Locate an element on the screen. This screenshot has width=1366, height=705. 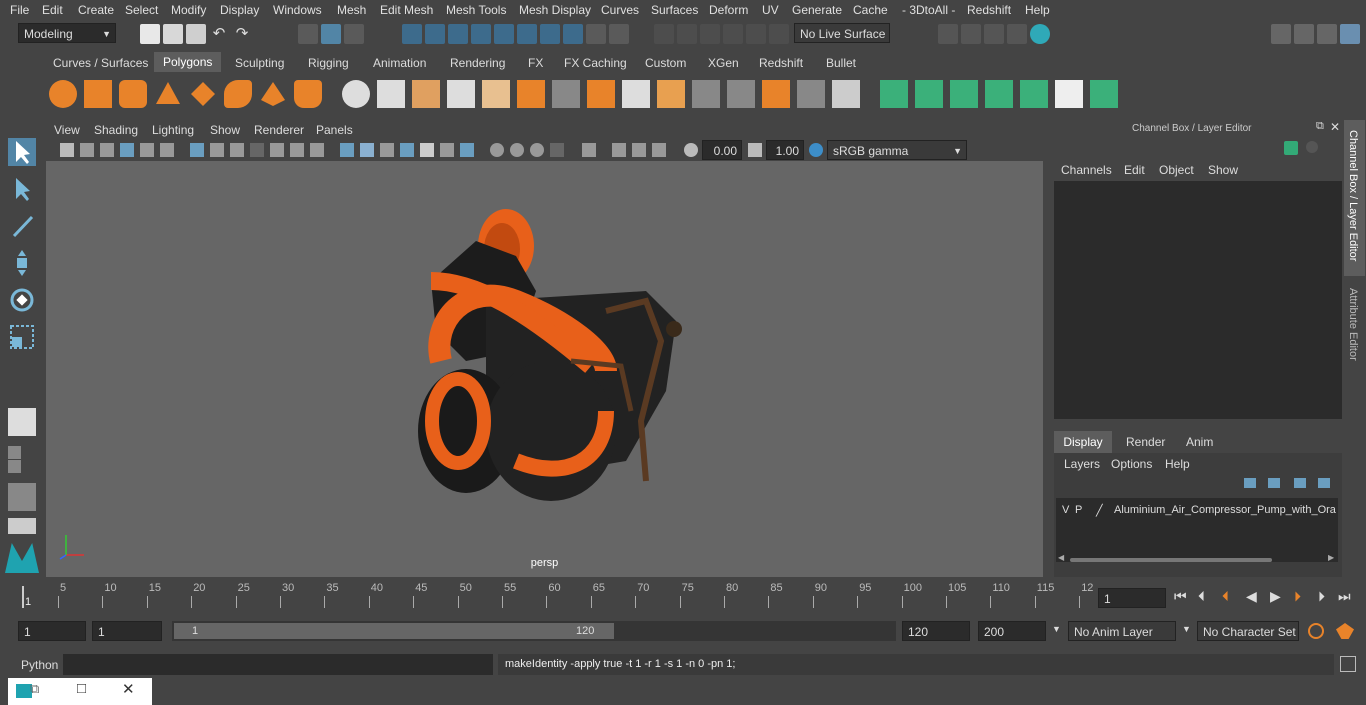
paint-select-tool-icon is located at coordinates (22, 226).